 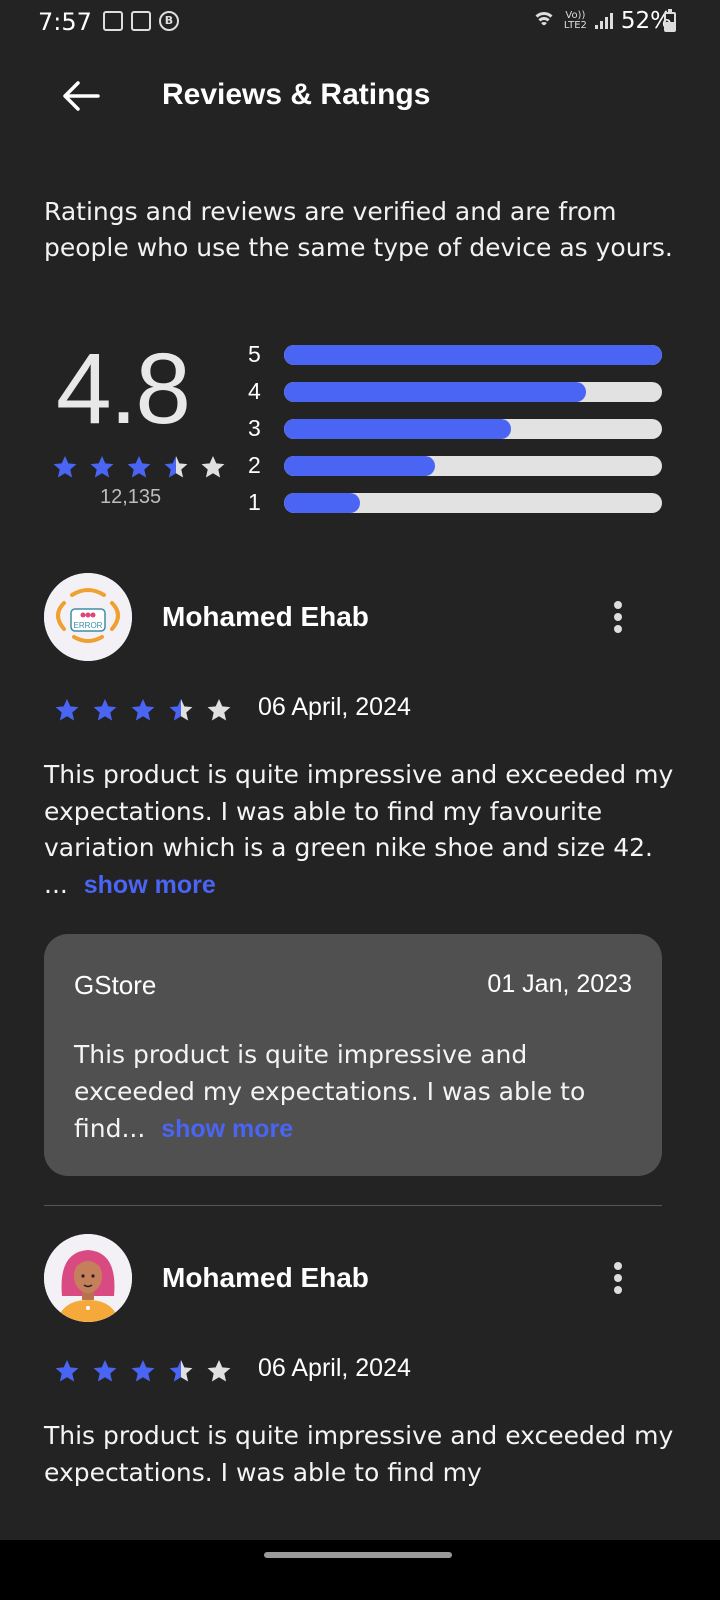 What do you see at coordinates (254, 428) in the screenshot?
I see `bar-label: 3` at bounding box center [254, 428].